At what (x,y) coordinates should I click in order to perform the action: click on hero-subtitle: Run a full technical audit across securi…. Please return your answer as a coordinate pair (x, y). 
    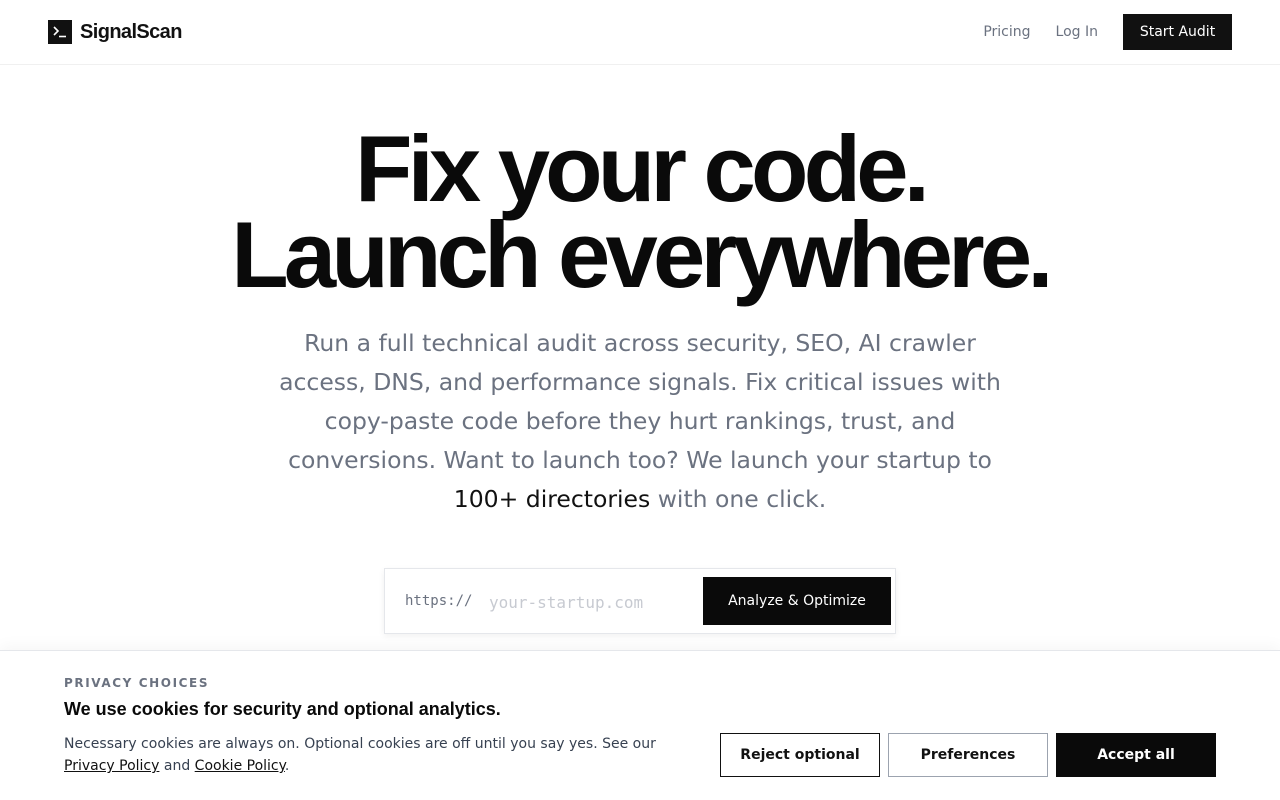
    Looking at the image, I should click on (640, 421).